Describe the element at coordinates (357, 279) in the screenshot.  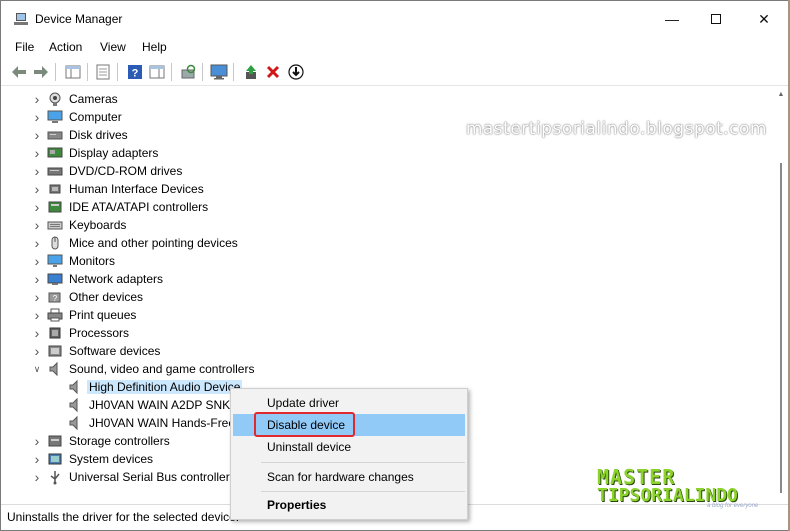
I see `tree-category: › Network adapters` at that location.